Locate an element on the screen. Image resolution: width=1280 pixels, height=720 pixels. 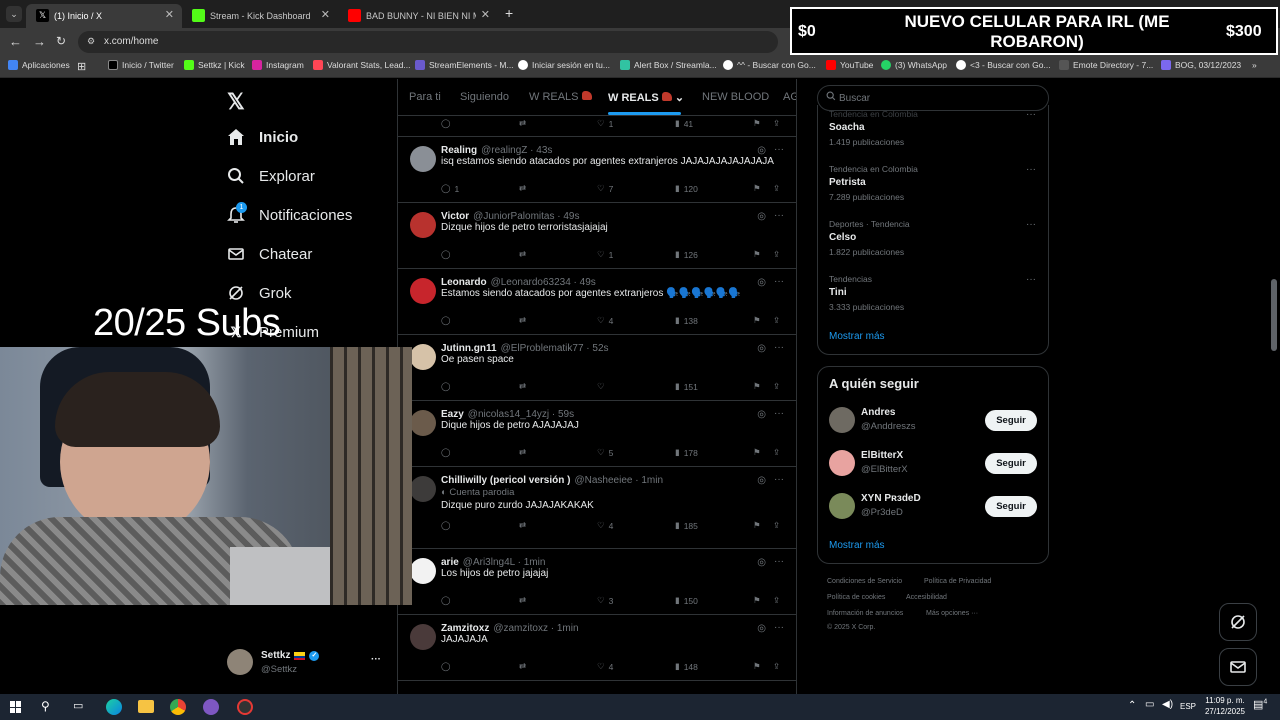
follow-show-more-link: Mostrar más is located at coordinates (857, 545).